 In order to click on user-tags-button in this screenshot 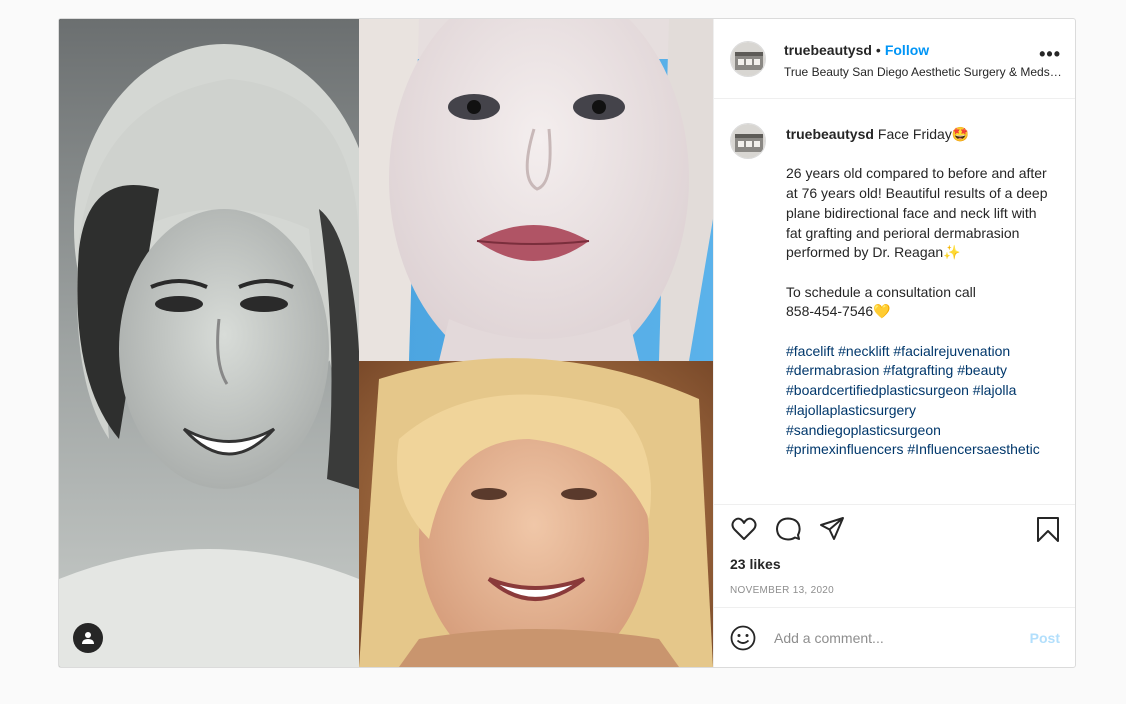, I will do `click(88, 638)`.